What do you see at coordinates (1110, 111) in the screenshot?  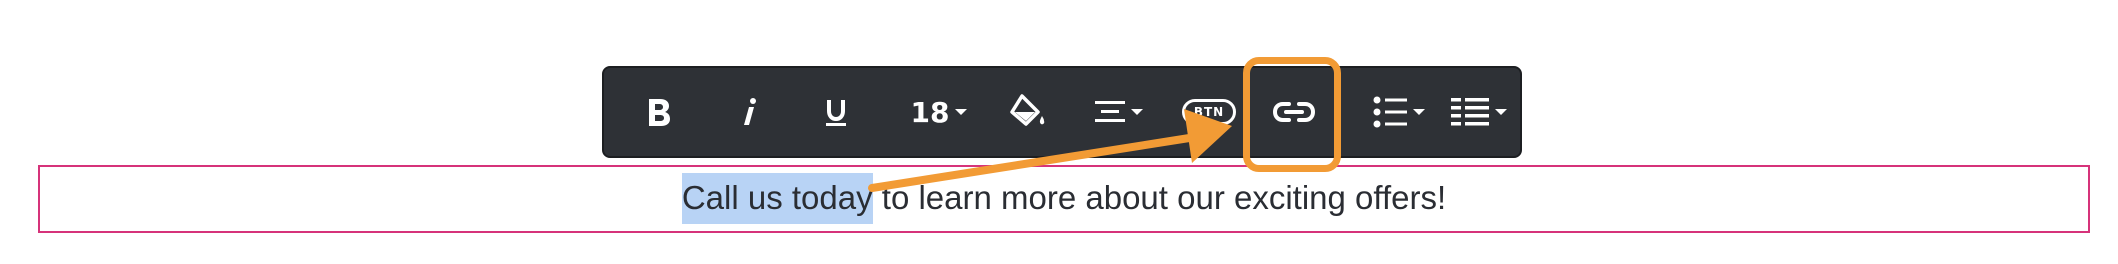 I see `align-center-icon` at bounding box center [1110, 111].